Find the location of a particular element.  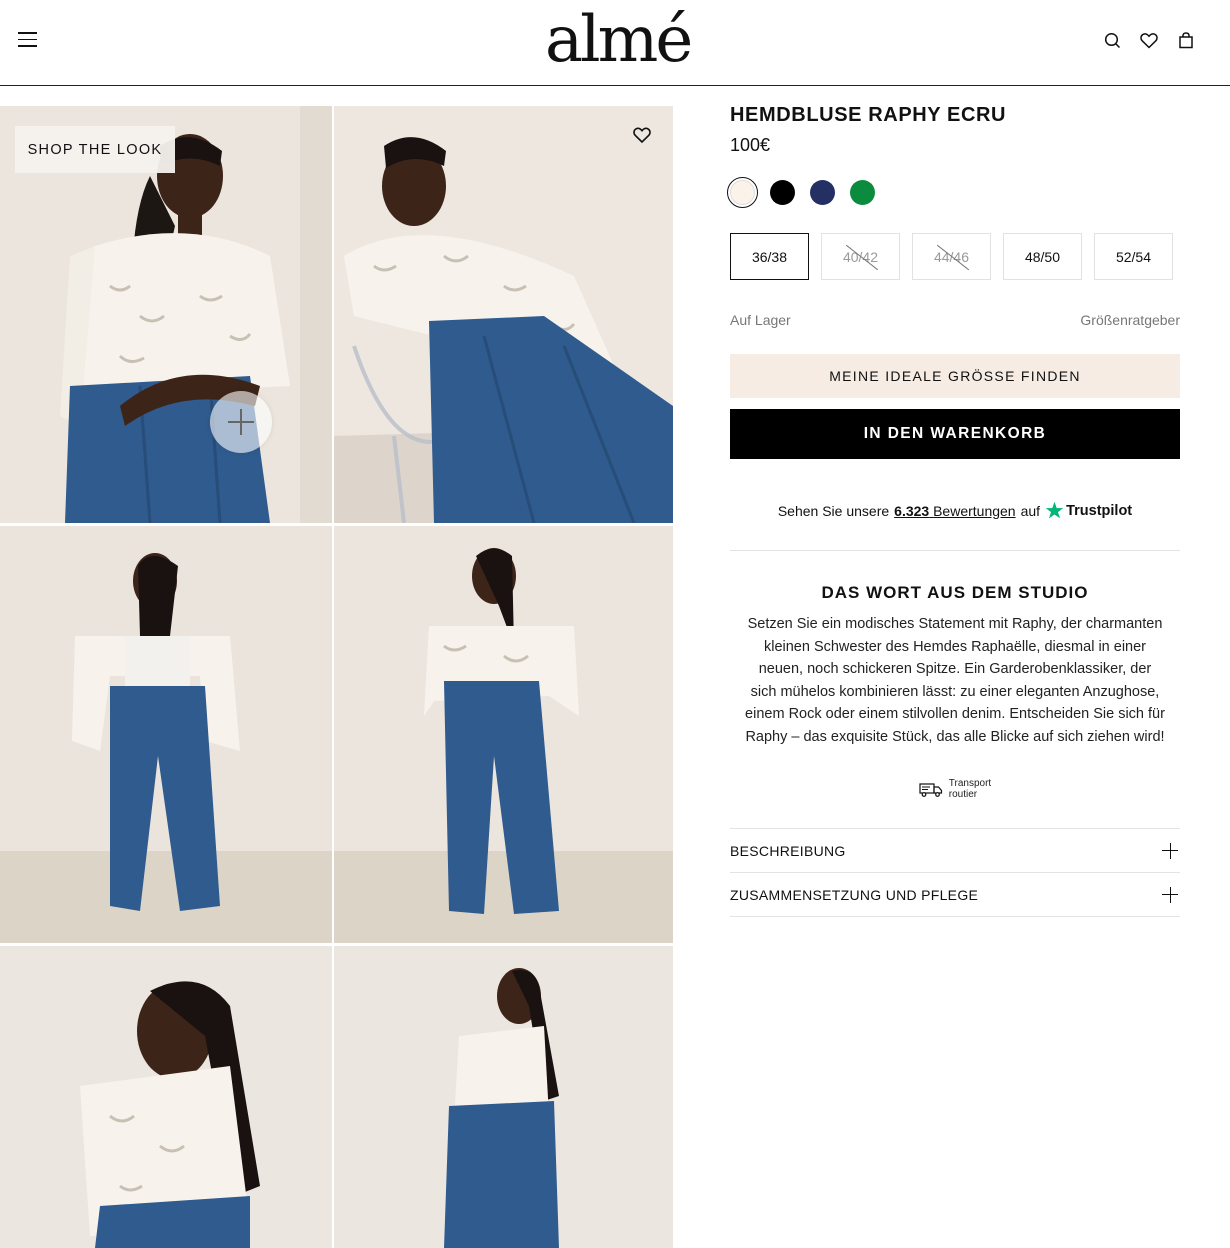

model-photo-seated is located at coordinates (503, 314).